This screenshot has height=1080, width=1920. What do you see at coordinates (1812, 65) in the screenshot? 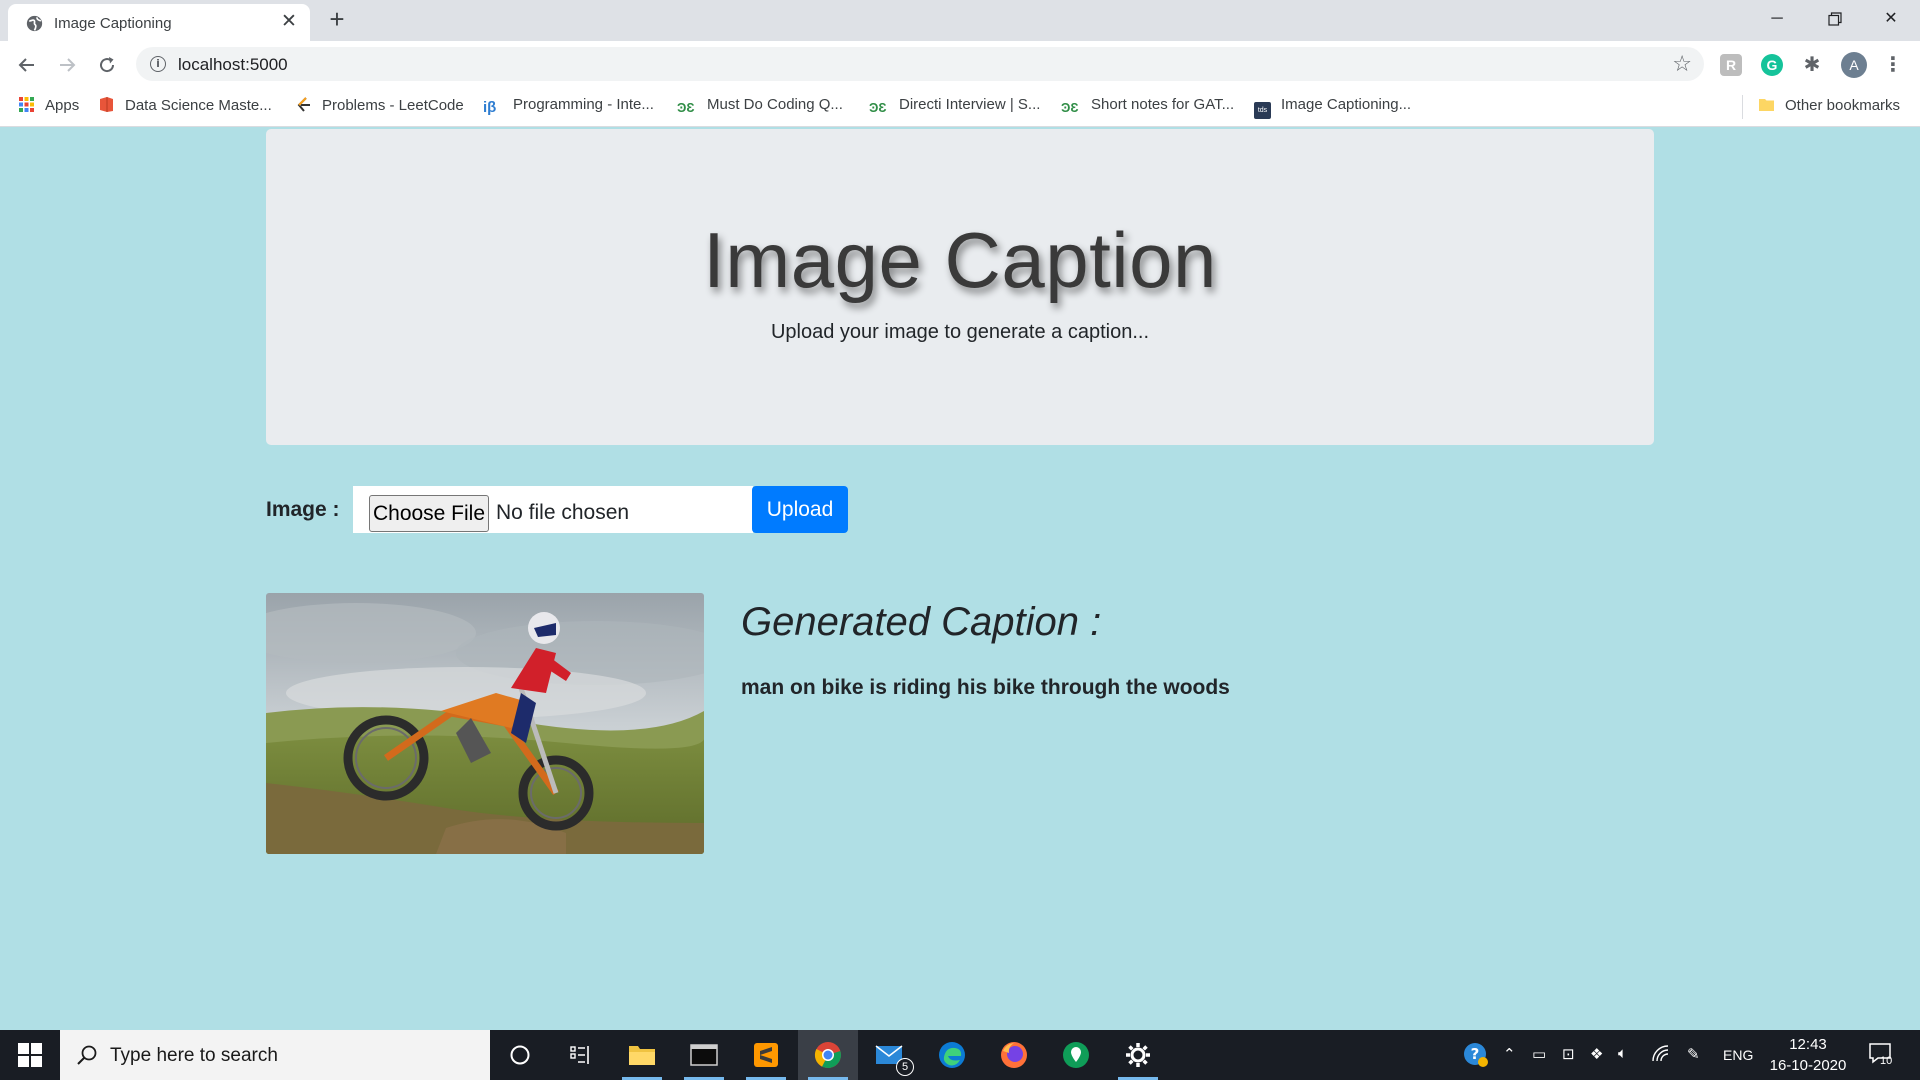
I see `extensions-puzzle-icon: ✱` at bounding box center [1812, 65].